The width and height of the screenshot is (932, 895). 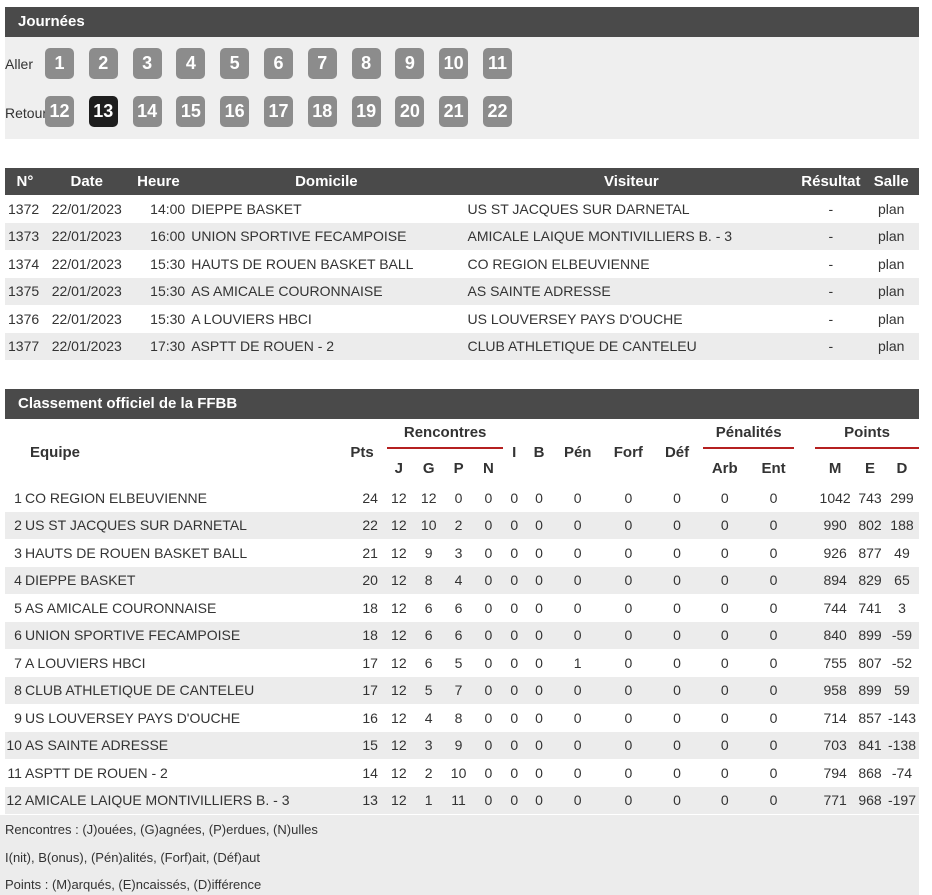 What do you see at coordinates (158, 264) in the screenshot?
I see `match-heure: 15:30` at bounding box center [158, 264].